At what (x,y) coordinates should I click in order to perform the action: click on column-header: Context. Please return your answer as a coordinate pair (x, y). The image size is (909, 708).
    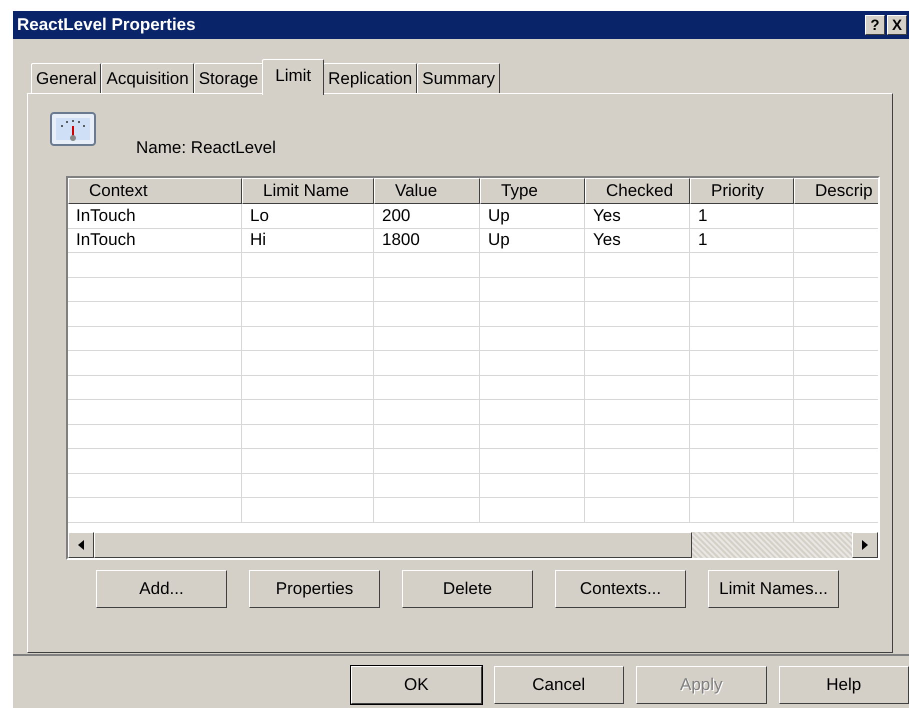
    Looking at the image, I should click on (155, 191).